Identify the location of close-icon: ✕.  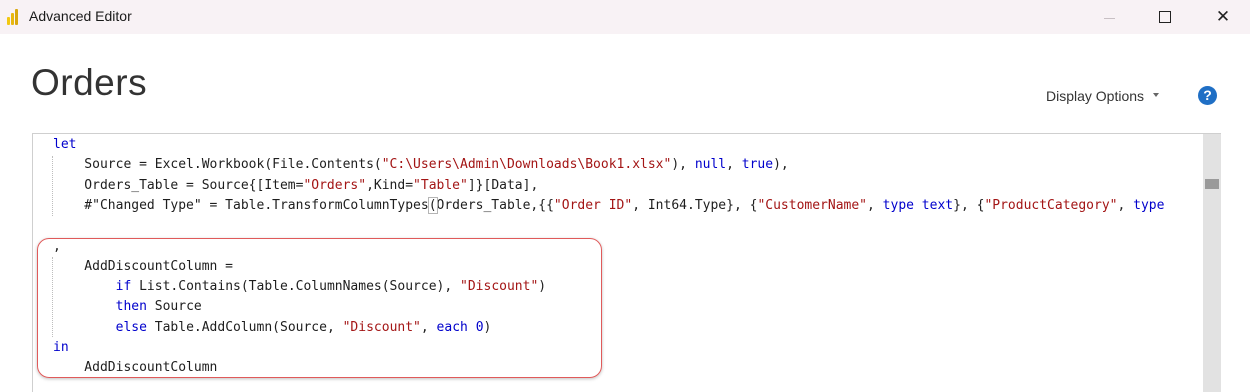
(1223, 16).